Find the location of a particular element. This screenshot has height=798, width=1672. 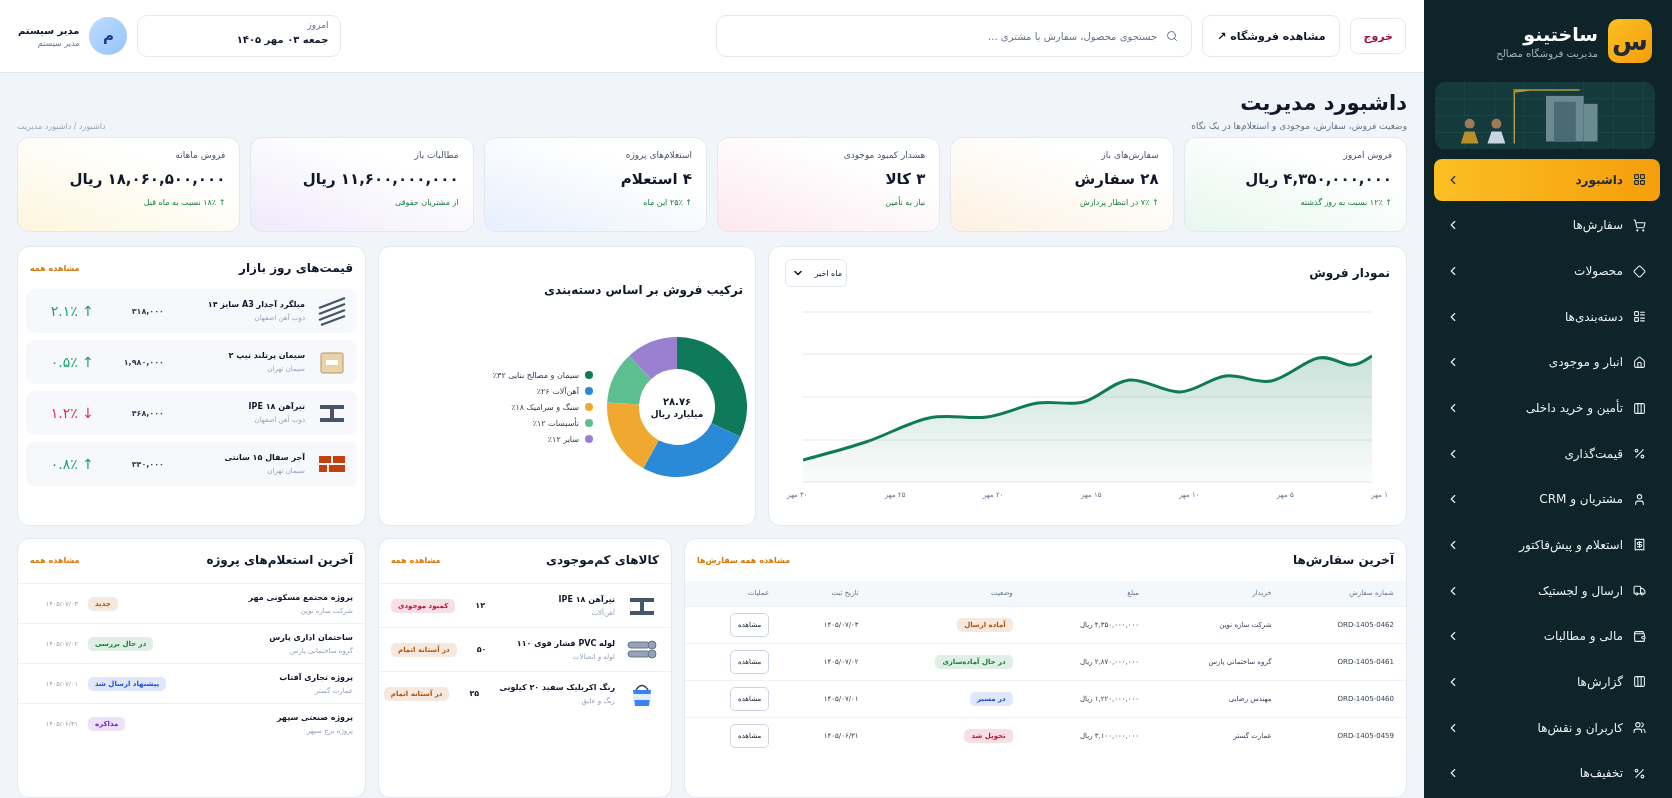

stat-note: ↑ ۷٪ در انتظار پردازش is located at coordinates (1119, 202).